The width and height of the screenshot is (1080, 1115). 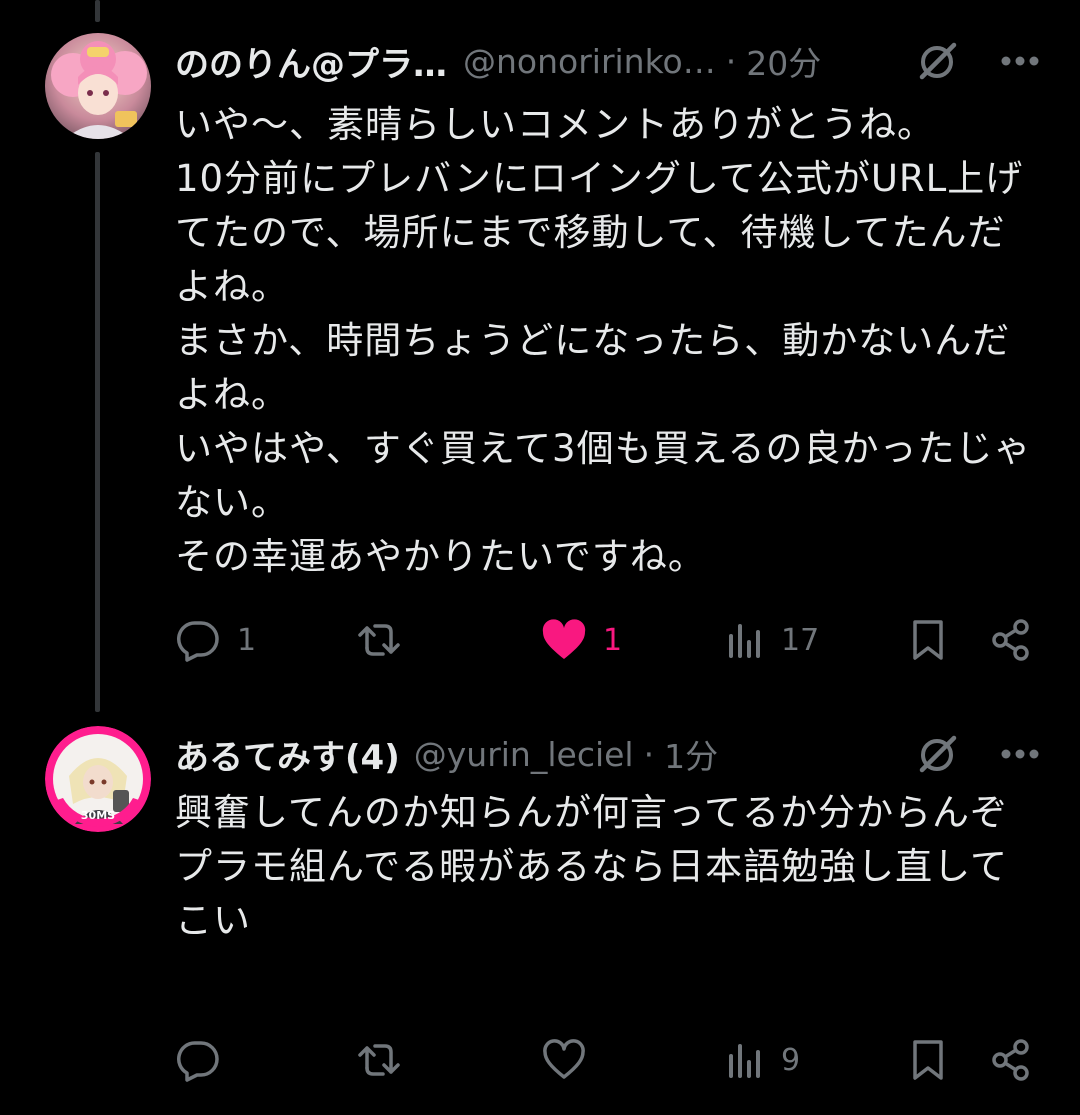 I want to click on like-button: 1, so click(x=581, y=640).